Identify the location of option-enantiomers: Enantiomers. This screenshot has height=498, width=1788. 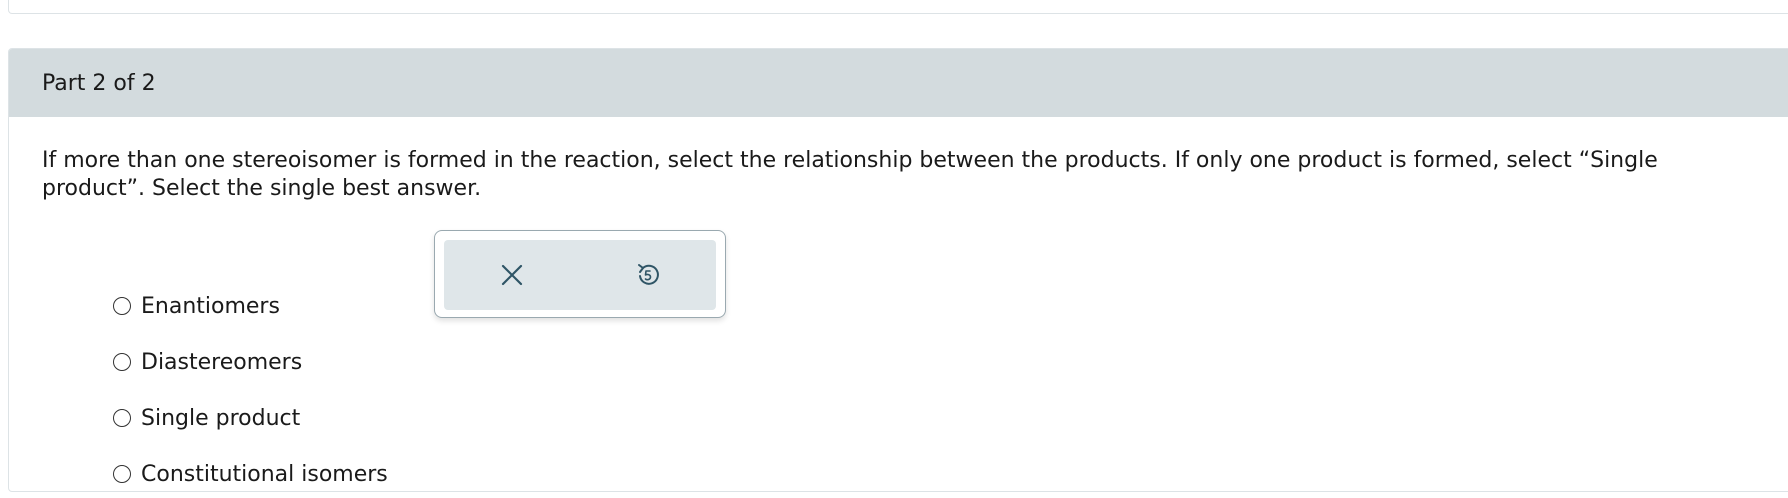
(250, 306).